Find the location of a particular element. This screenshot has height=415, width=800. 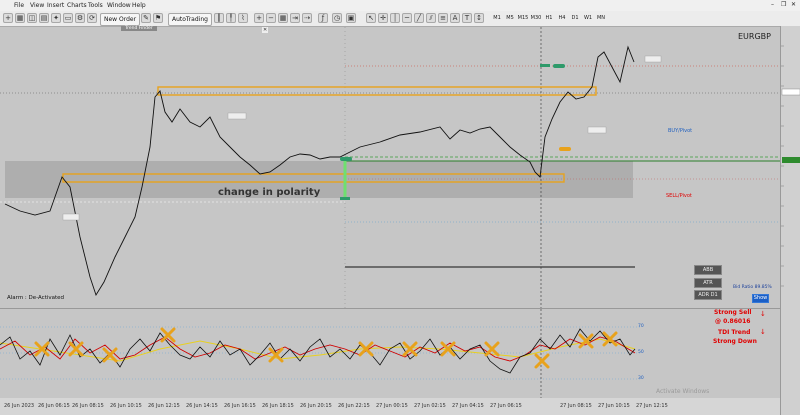

templates-icon: ▣ is located at coordinates (351, 18).